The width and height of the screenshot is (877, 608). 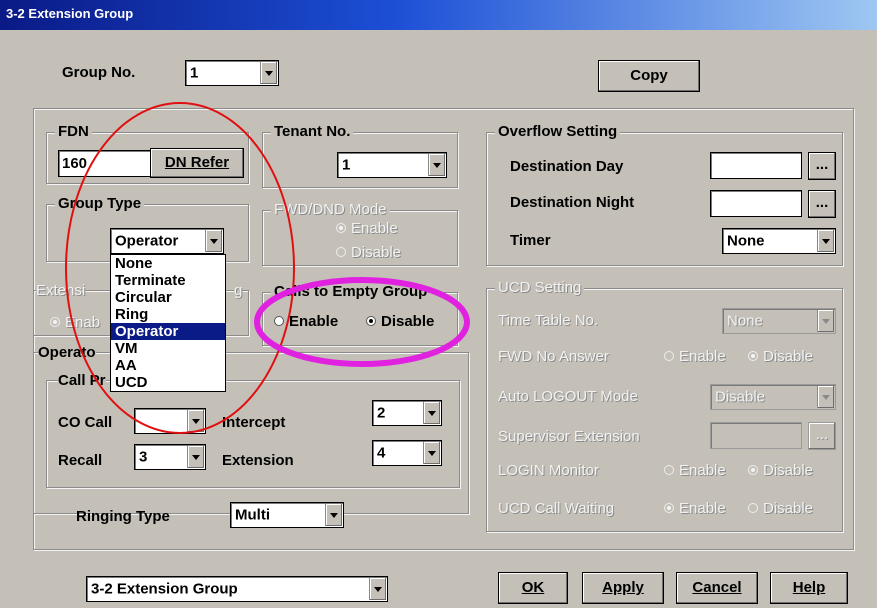 What do you see at coordinates (553, 356) in the screenshot?
I see `fwd-no-answer-label: FWD No Answer` at bounding box center [553, 356].